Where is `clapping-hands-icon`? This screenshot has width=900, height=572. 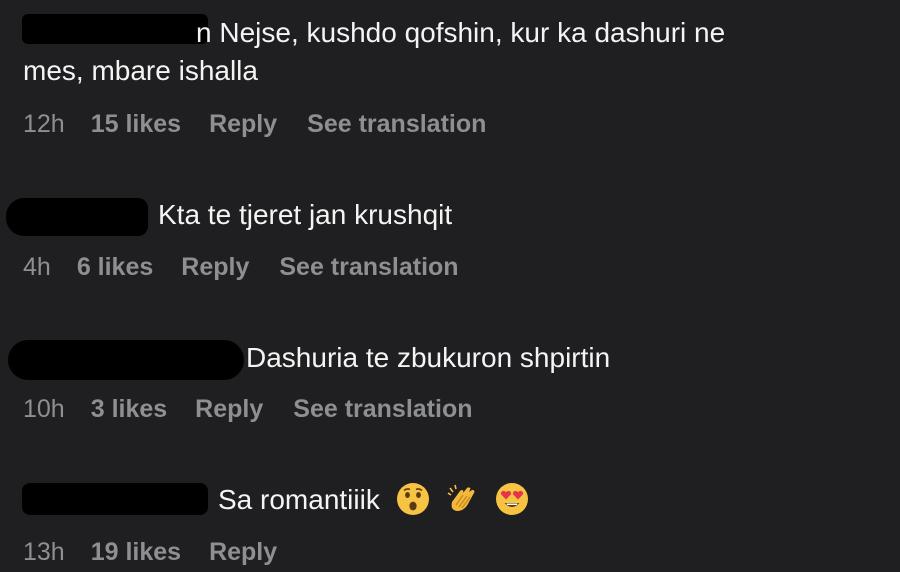 clapping-hands-icon is located at coordinates (462, 499).